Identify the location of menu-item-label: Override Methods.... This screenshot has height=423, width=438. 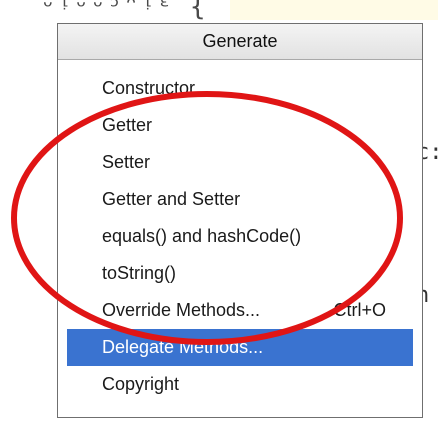
(181, 310).